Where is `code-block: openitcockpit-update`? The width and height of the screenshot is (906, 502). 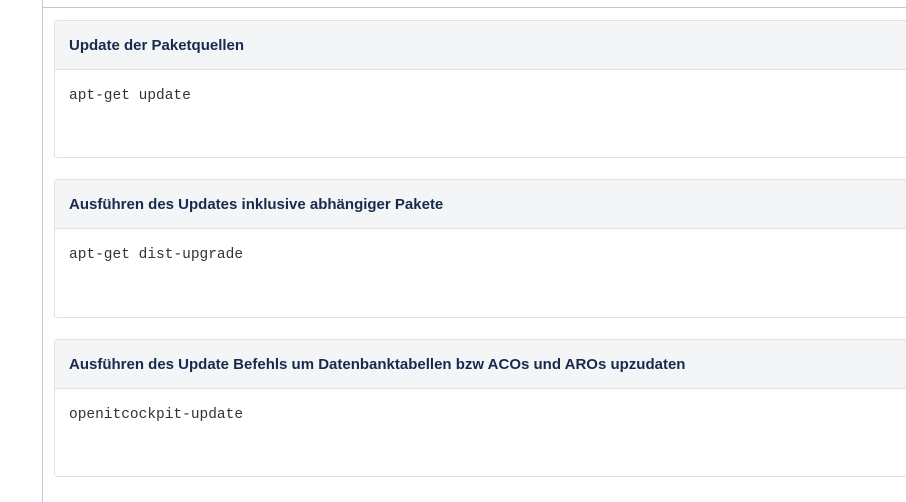 code-block: openitcockpit-update is located at coordinates (480, 406).